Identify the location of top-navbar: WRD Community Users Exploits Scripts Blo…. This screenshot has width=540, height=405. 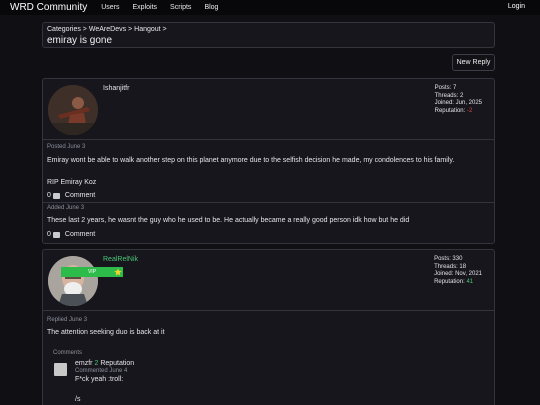
(270, 7).